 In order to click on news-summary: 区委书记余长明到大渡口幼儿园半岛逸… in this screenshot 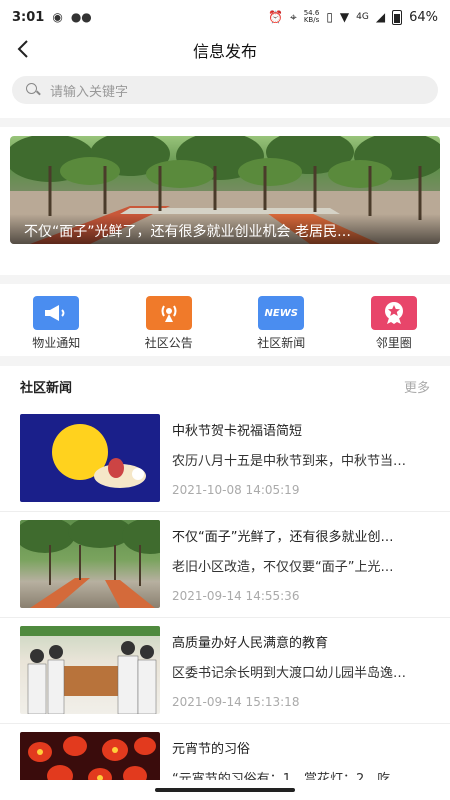, I will do `click(289, 673)`.